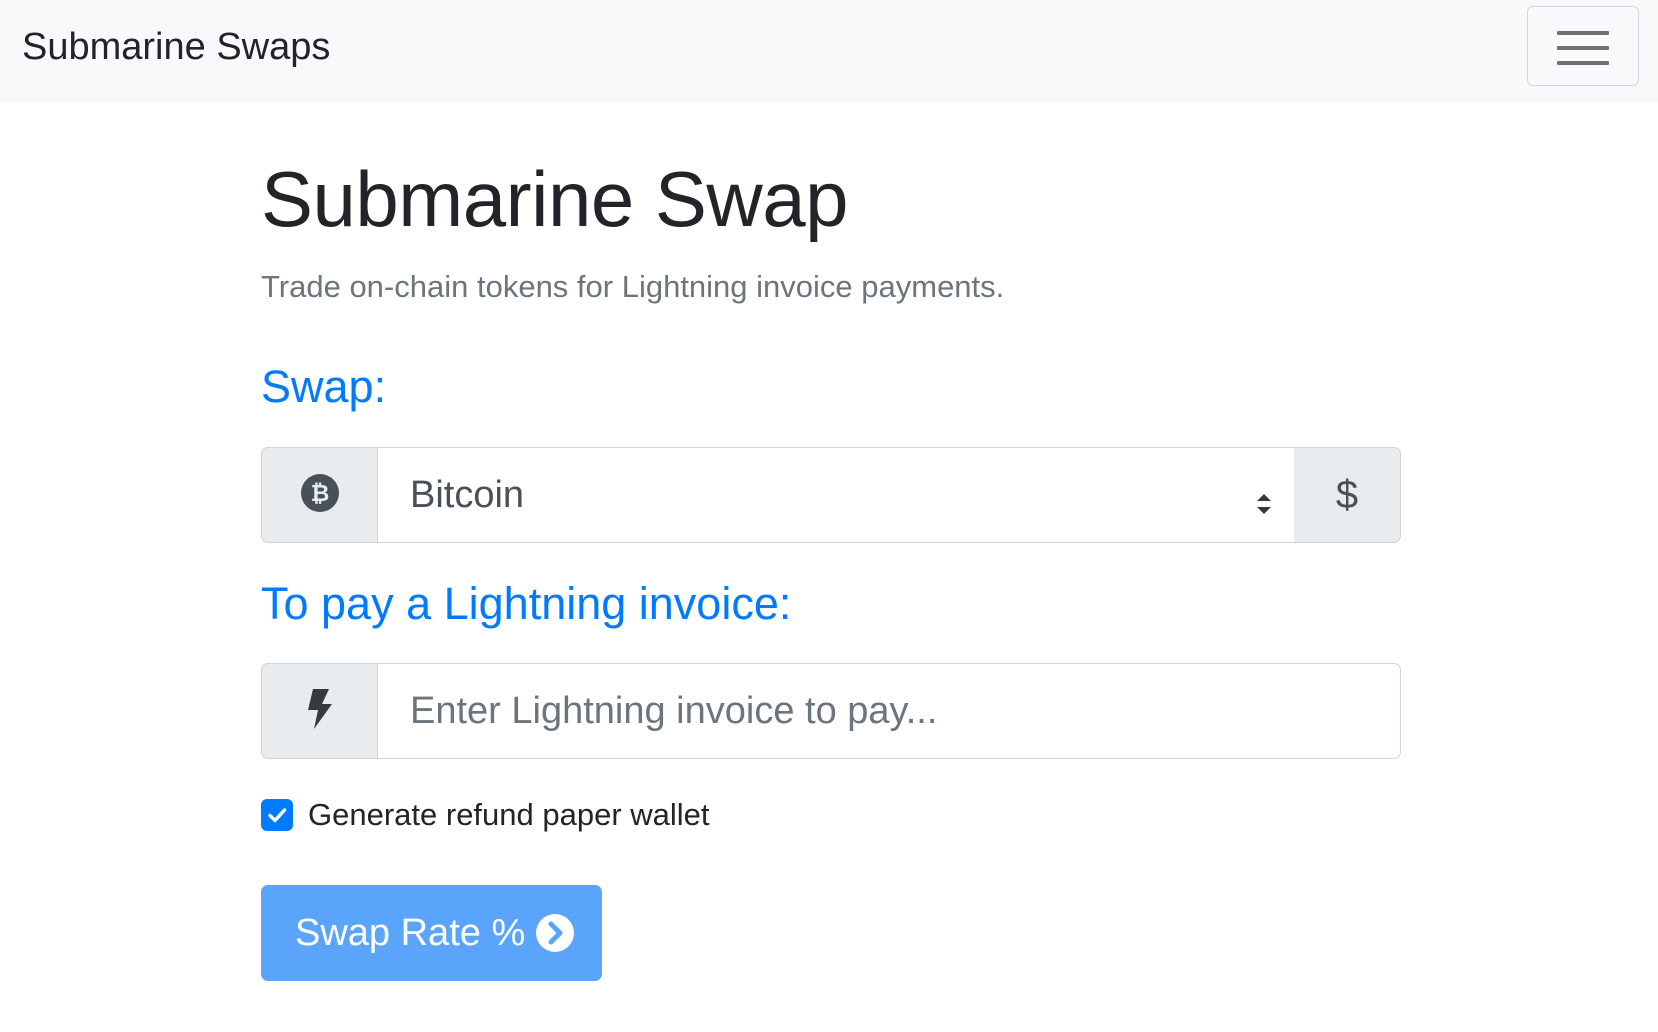 Image resolution: width=1658 pixels, height=1032 pixels. Describe the element at coordinates (1264, 498) in the screenshot. I see `select-caret-icon` at that location.